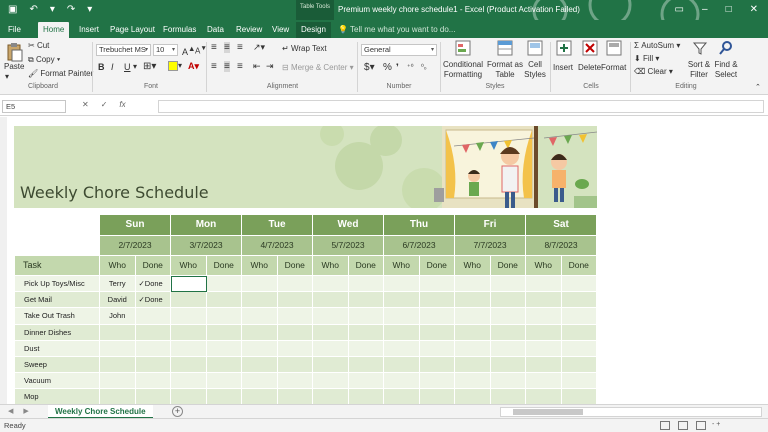  I want to click on maximize-icon: □, so click(729, 9).